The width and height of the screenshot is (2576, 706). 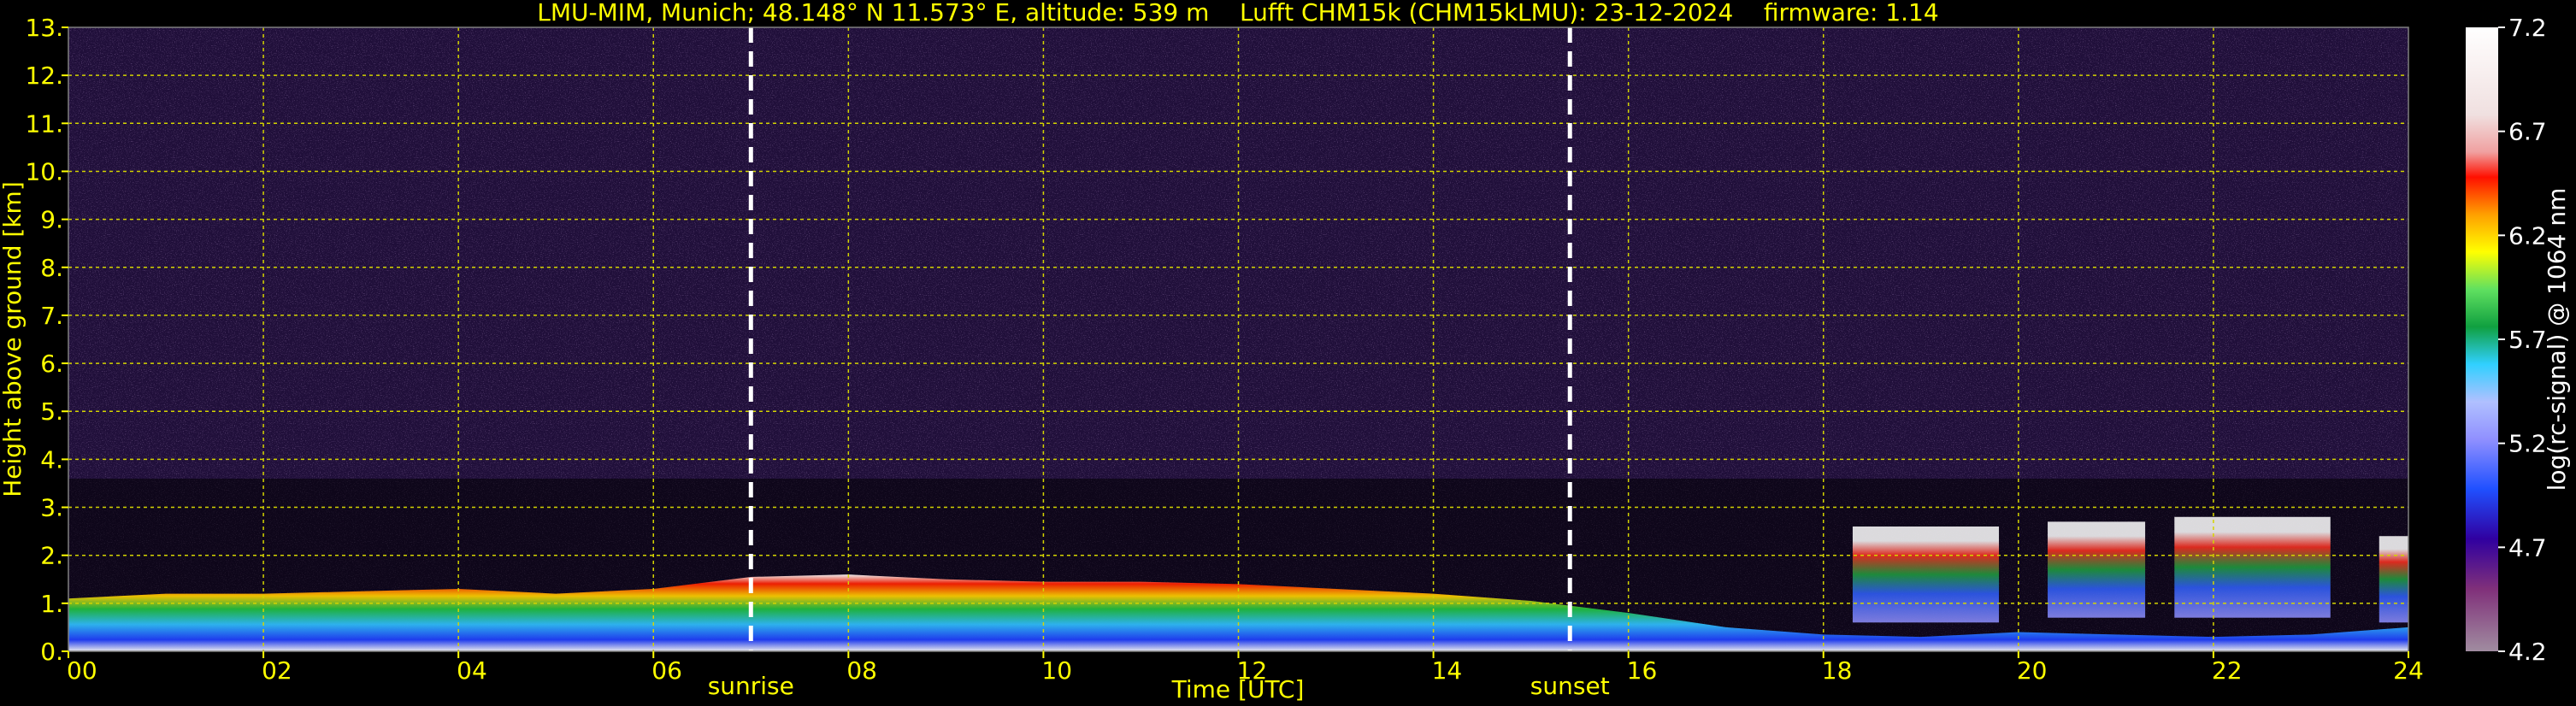 What do you see at coordinates (51, 459) in the screenshot?
I see `y-tick-label: 4.` at bounding box center [51, 459].